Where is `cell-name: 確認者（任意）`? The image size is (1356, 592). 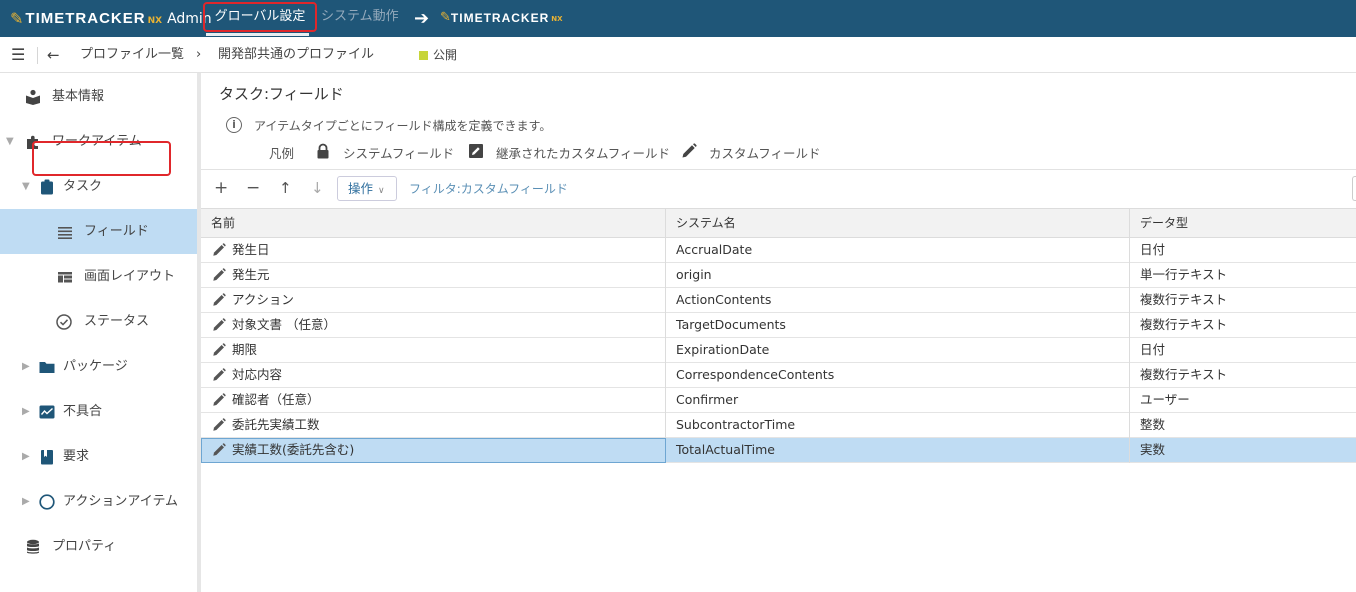 cell-name: 確認者（任意） is located at coordinates (276, 399).